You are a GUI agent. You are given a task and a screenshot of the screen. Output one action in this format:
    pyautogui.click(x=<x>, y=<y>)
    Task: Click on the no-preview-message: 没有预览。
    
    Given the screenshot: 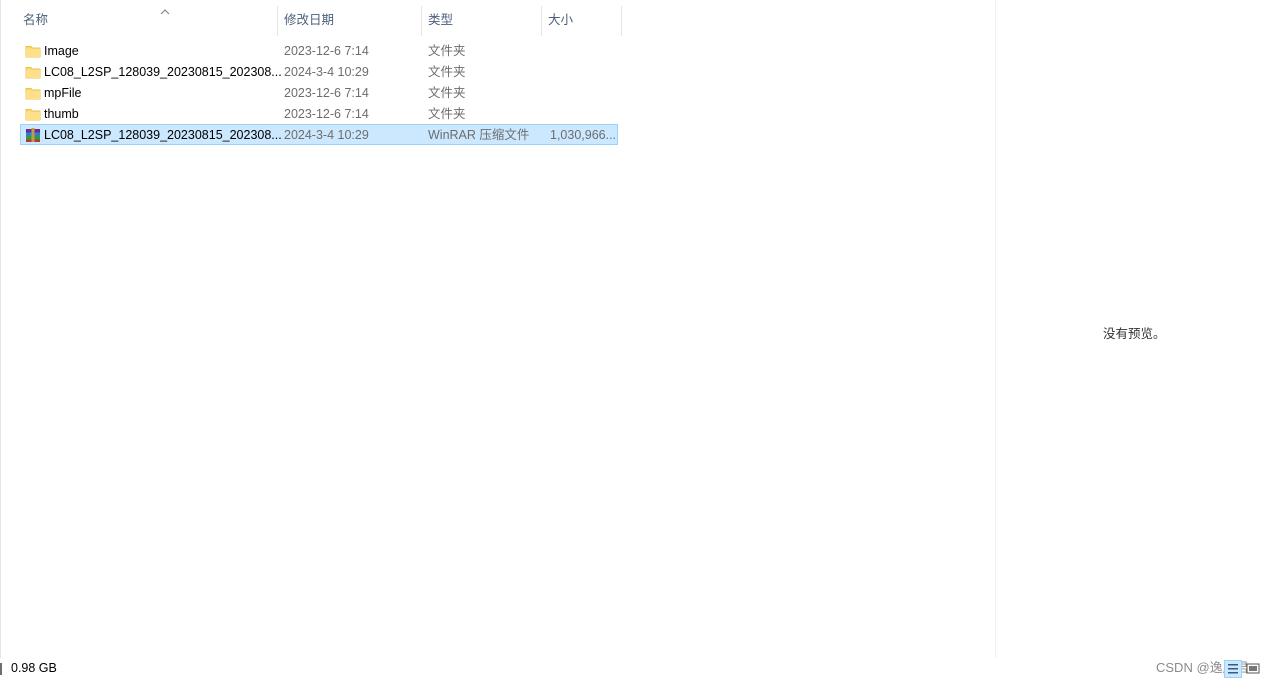 What is the action you would take?
    pyautogui.click(x=1134, y=334)
    